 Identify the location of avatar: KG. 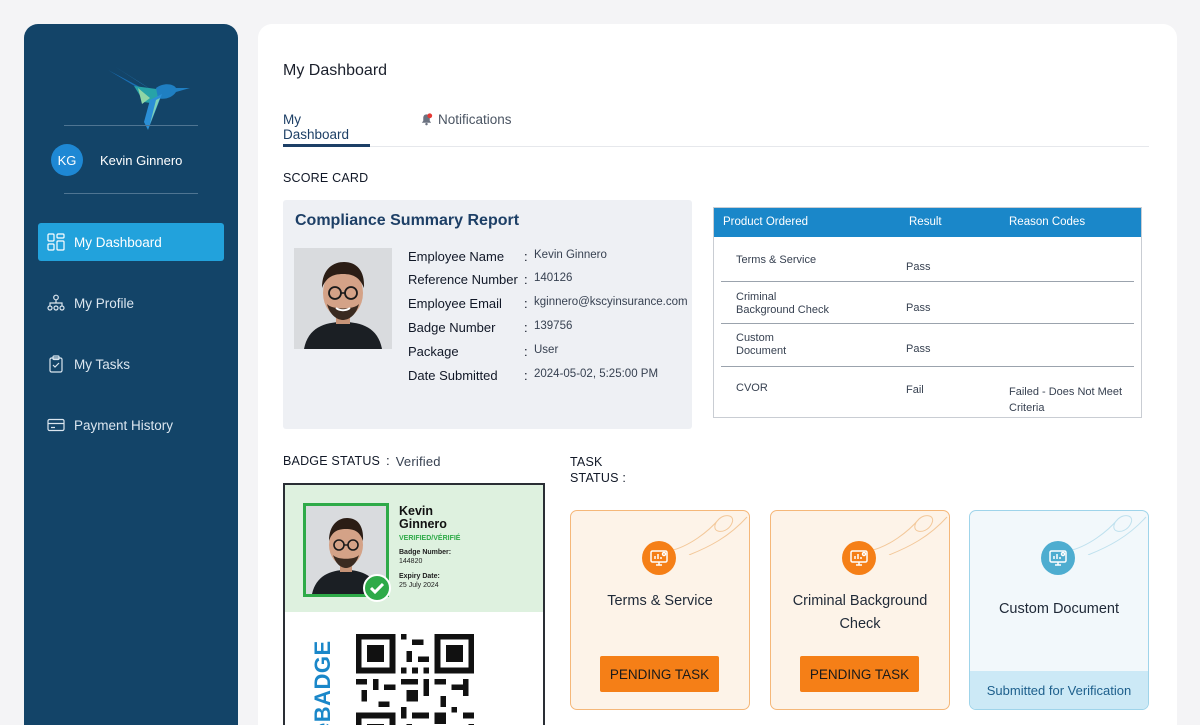
(67, 160).